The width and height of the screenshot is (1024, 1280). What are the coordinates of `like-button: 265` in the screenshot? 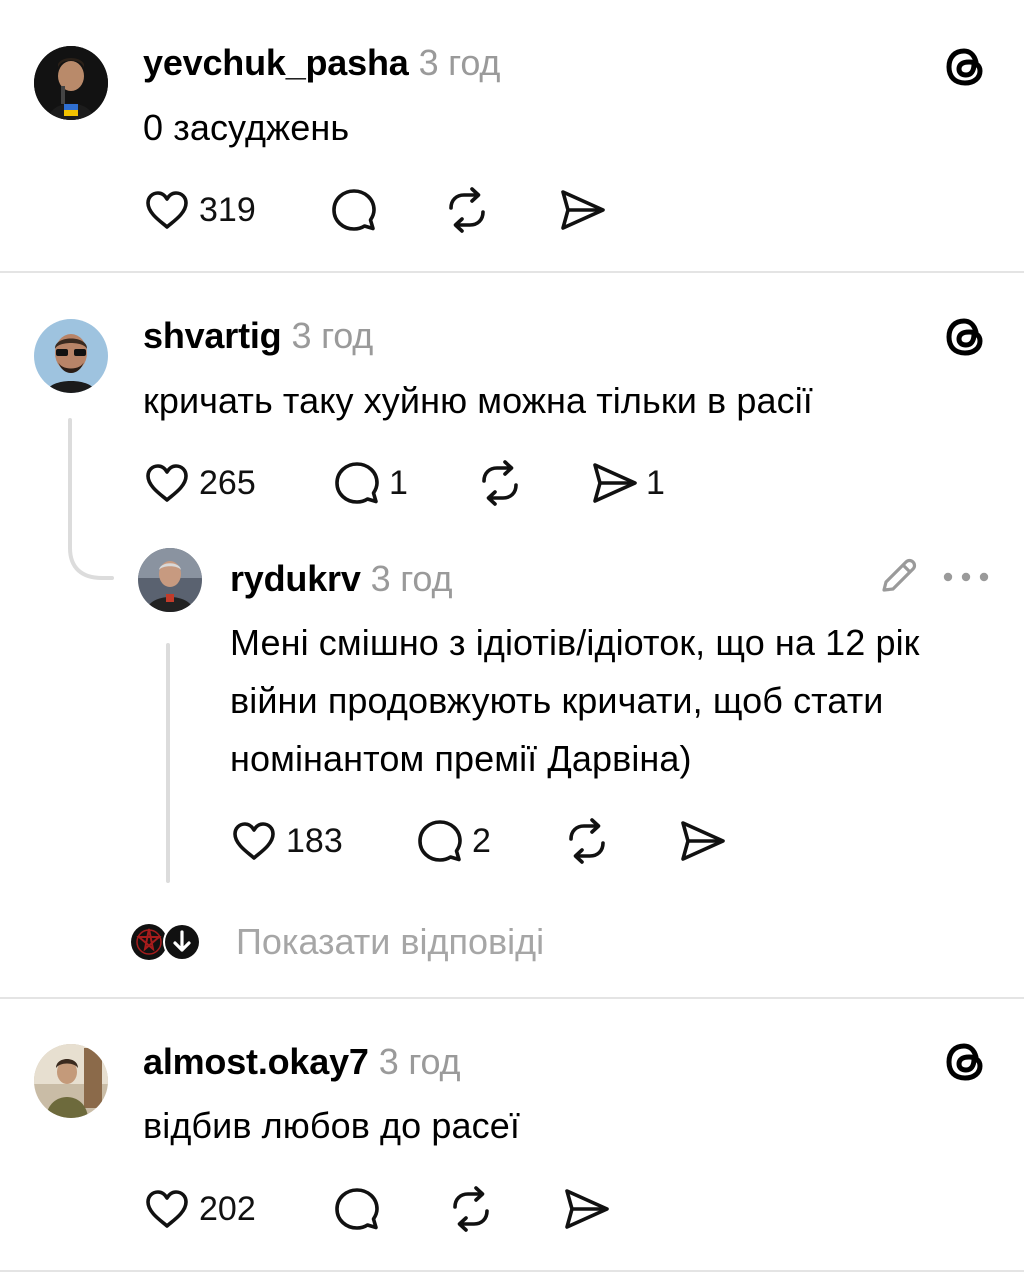 It's located at (199, 483).